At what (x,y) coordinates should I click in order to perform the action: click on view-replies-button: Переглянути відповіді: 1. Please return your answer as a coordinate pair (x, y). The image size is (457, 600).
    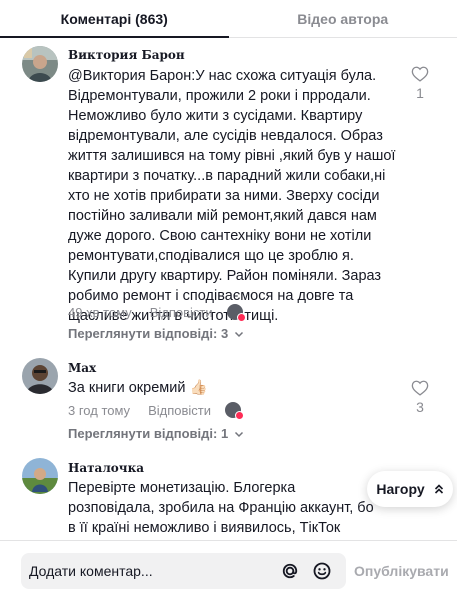
    Looking at the image, I should click on (156, 433).